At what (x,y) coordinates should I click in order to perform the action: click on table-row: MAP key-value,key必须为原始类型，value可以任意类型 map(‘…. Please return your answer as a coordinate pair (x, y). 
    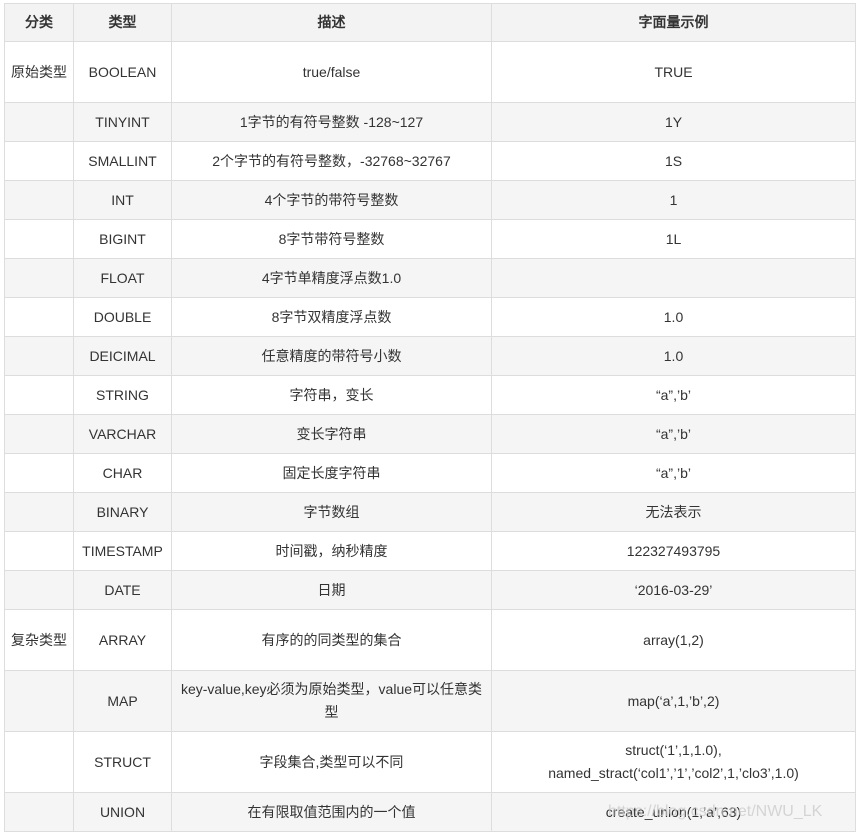
    Looking at the image, I should click on (430, 701).